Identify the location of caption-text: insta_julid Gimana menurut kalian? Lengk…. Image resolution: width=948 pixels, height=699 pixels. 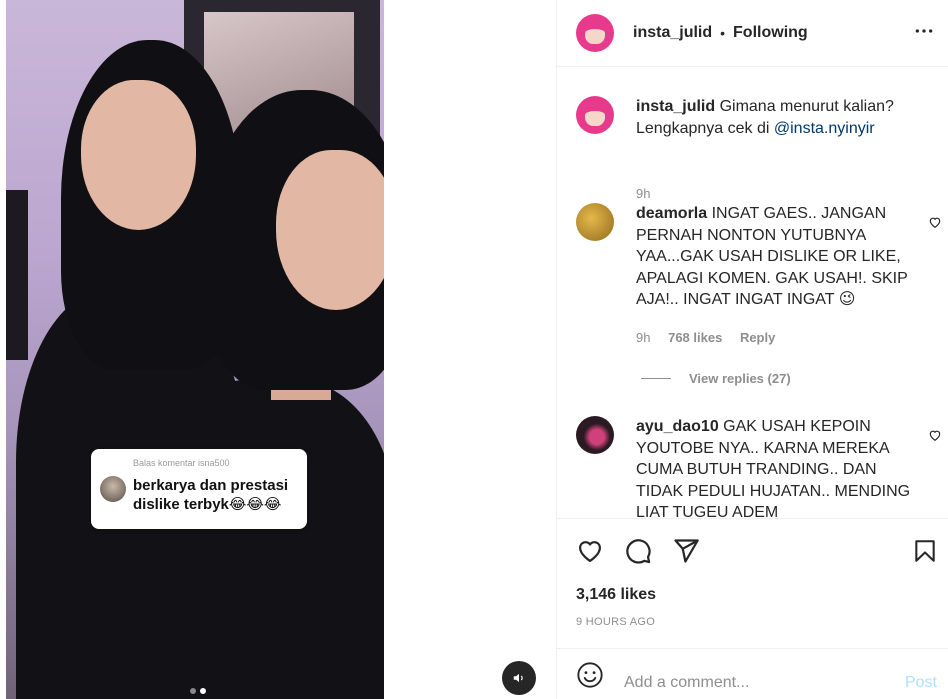
(775, 117).